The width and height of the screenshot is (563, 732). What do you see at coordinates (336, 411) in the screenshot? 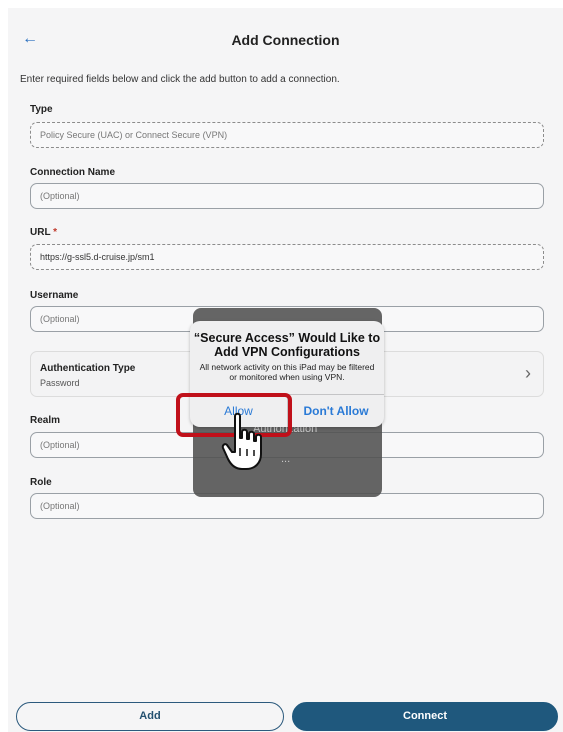
I see `dont-allow-button: Don't Allow` at bounding box center [336, 411].